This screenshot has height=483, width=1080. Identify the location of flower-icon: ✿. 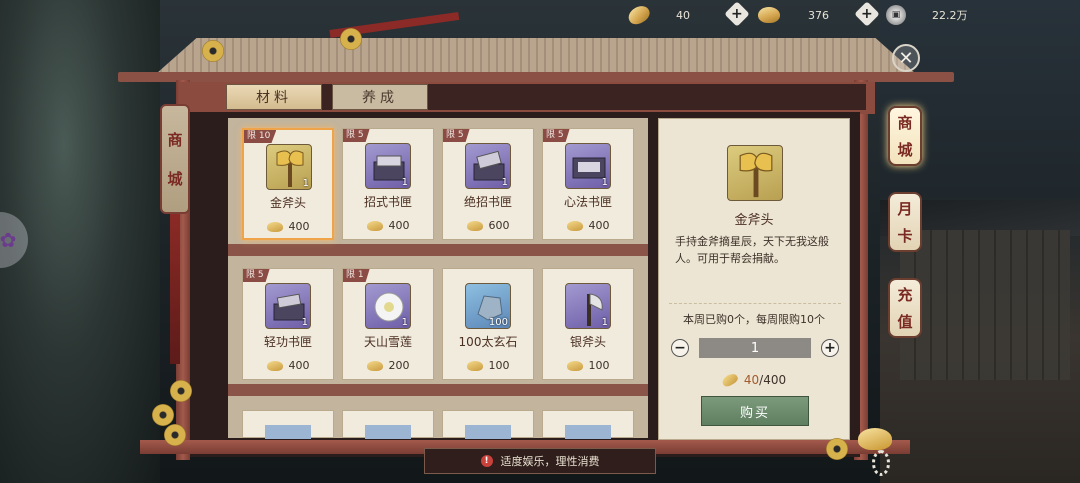
(8, 240).